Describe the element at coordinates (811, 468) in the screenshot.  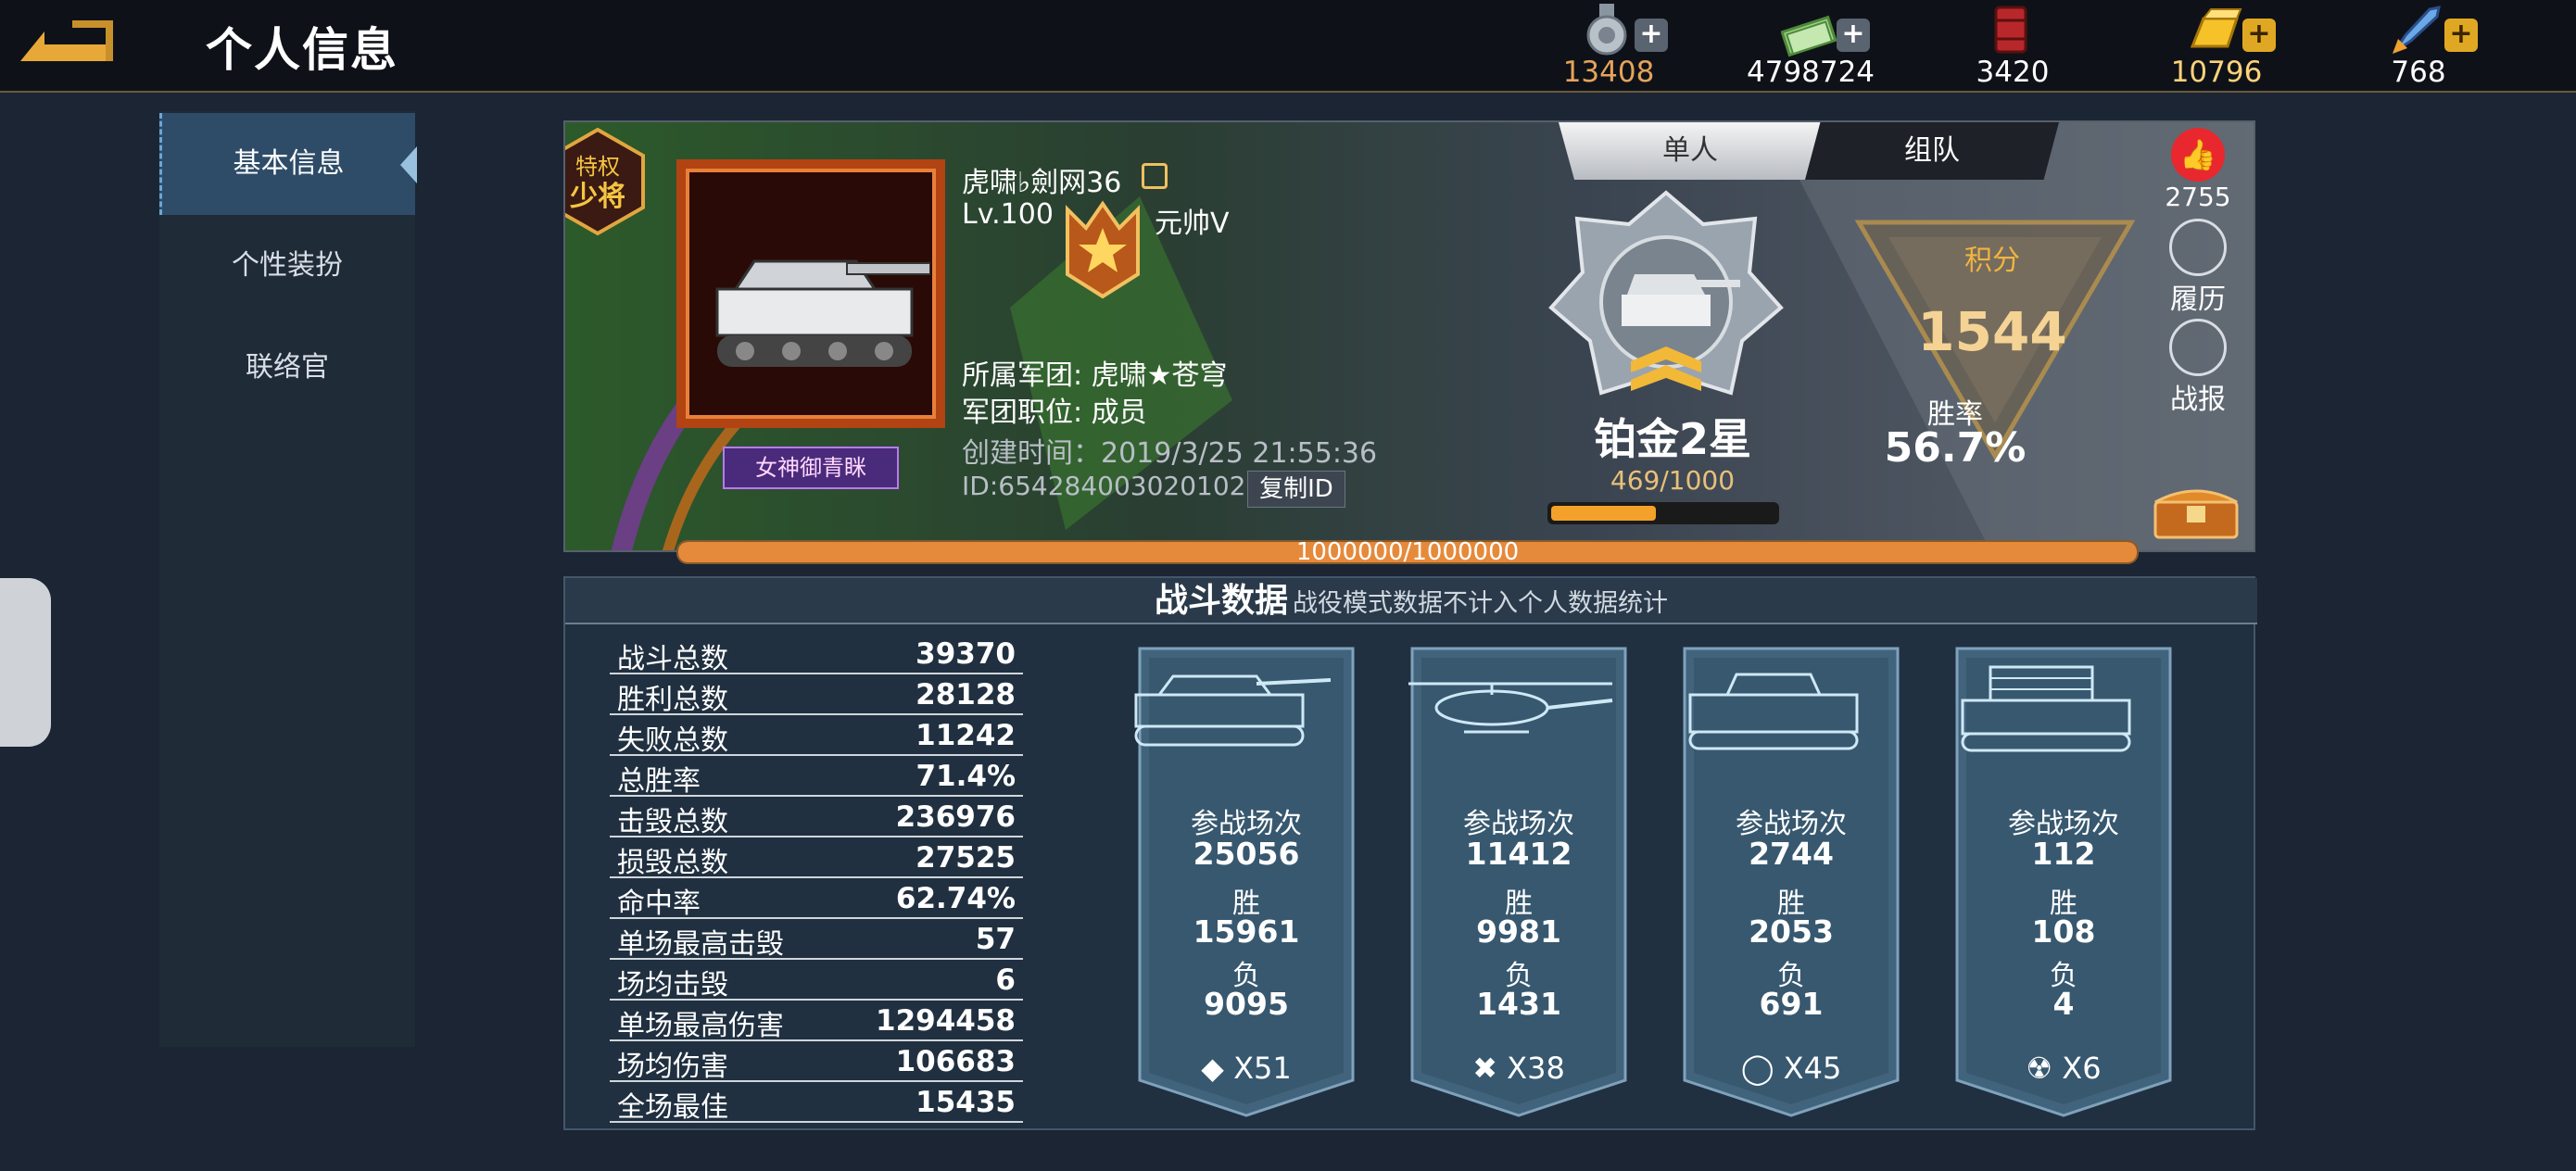
I see `nameplate: 女神御青眯` at that location.